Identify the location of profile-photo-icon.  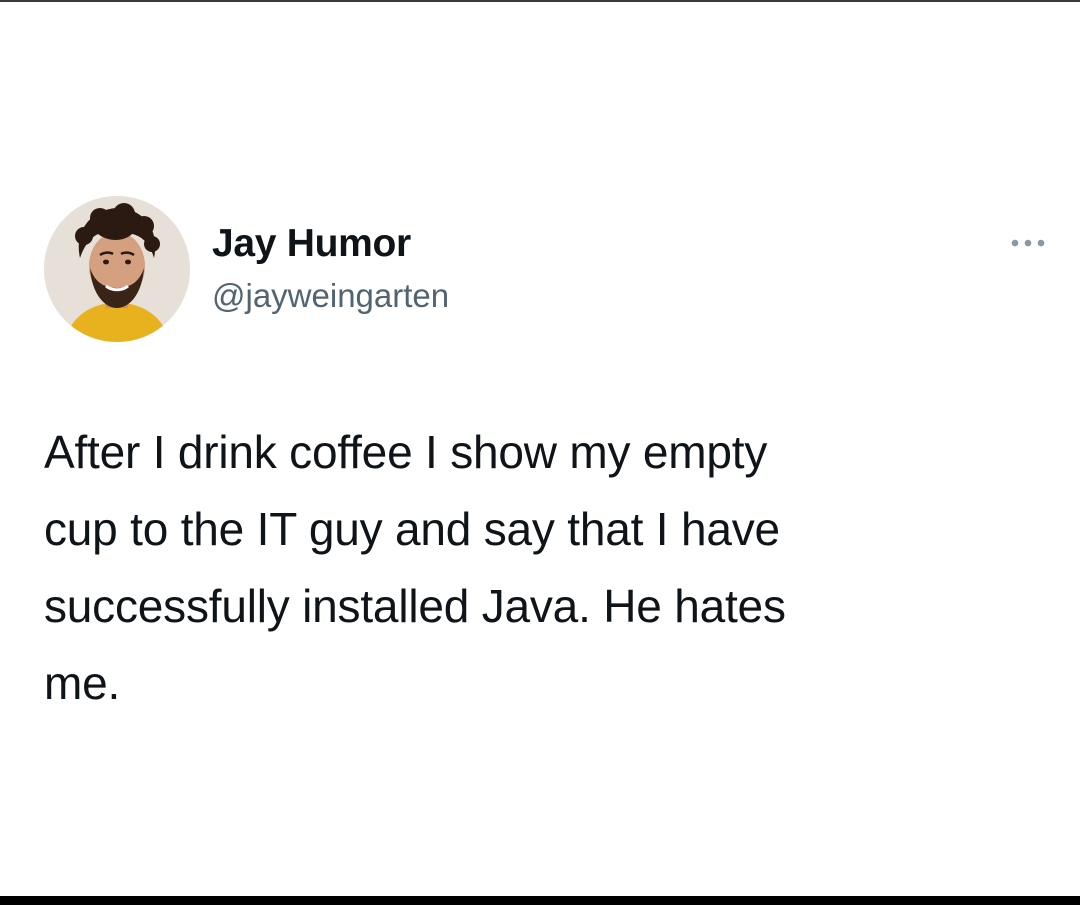
(117, 269).